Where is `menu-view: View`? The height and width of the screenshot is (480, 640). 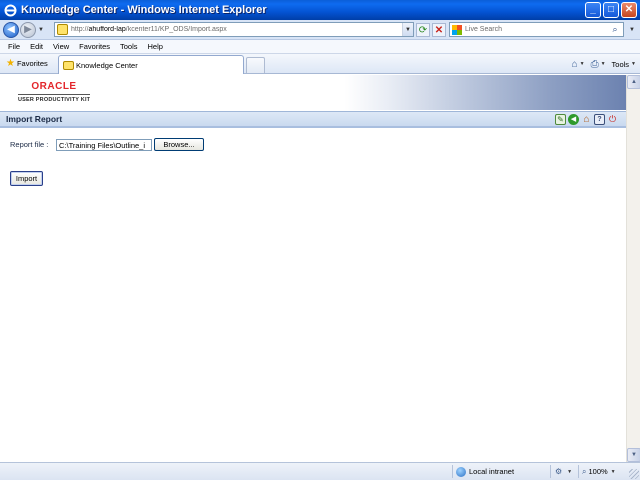
menu-view: View is located at coordinates (61, 46).